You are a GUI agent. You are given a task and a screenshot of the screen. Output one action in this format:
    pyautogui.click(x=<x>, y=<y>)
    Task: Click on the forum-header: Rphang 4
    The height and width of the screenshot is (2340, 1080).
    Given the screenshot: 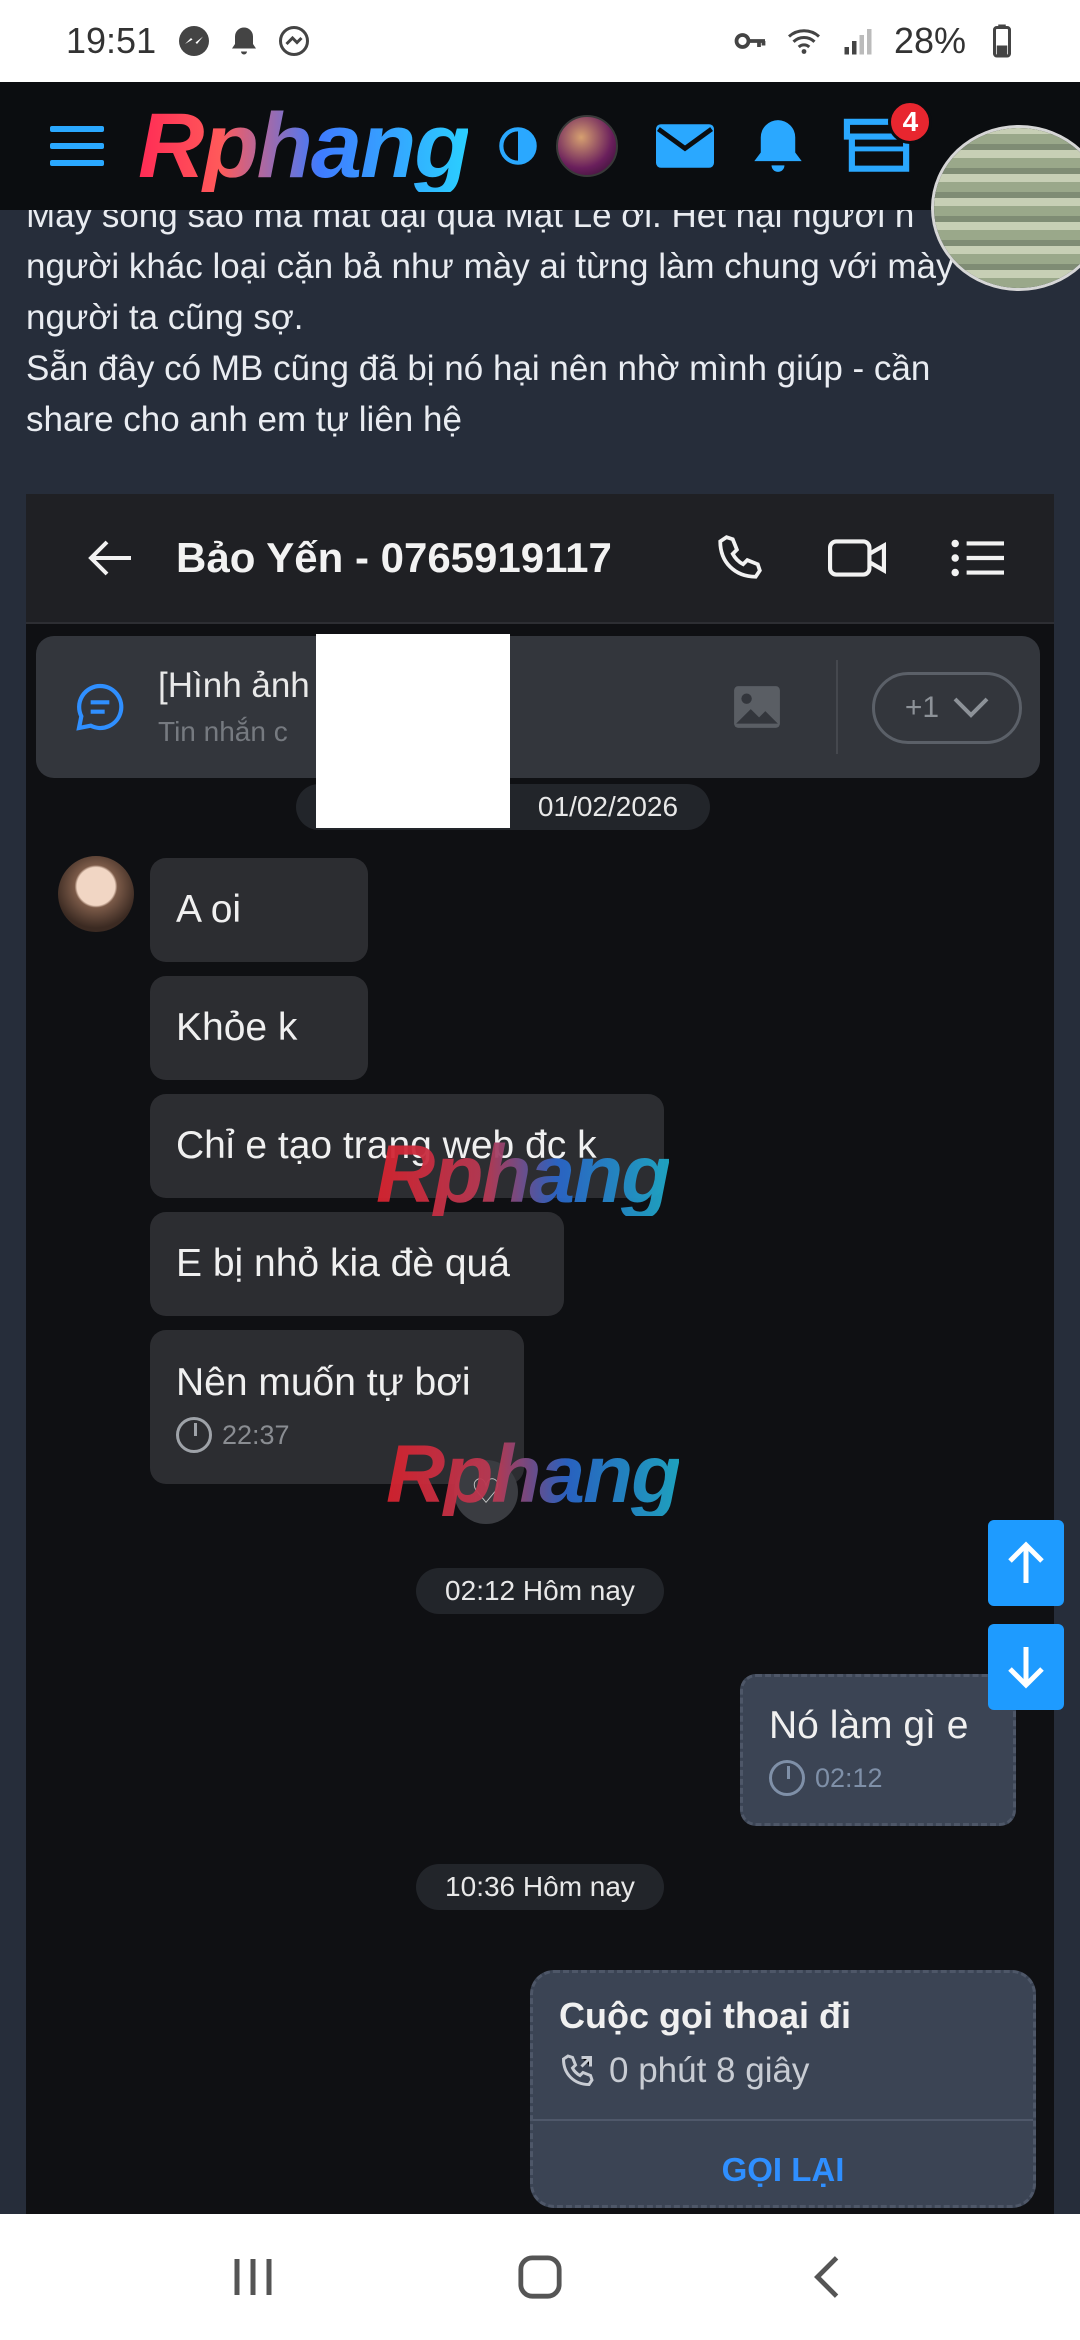 What is the action you would take?
    pyautogui.click(x=540, y=146)
    